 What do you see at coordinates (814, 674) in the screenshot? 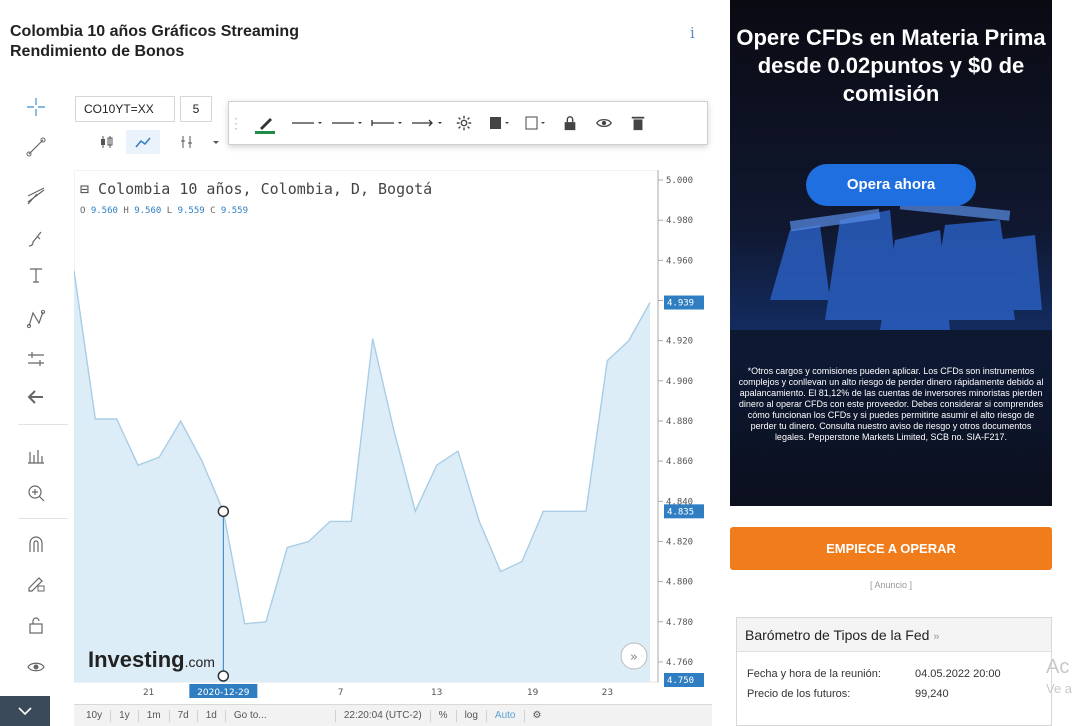
I see `fed-meeting-label: Fecha y hora de la reunión:` at bounding box center [814, 674].